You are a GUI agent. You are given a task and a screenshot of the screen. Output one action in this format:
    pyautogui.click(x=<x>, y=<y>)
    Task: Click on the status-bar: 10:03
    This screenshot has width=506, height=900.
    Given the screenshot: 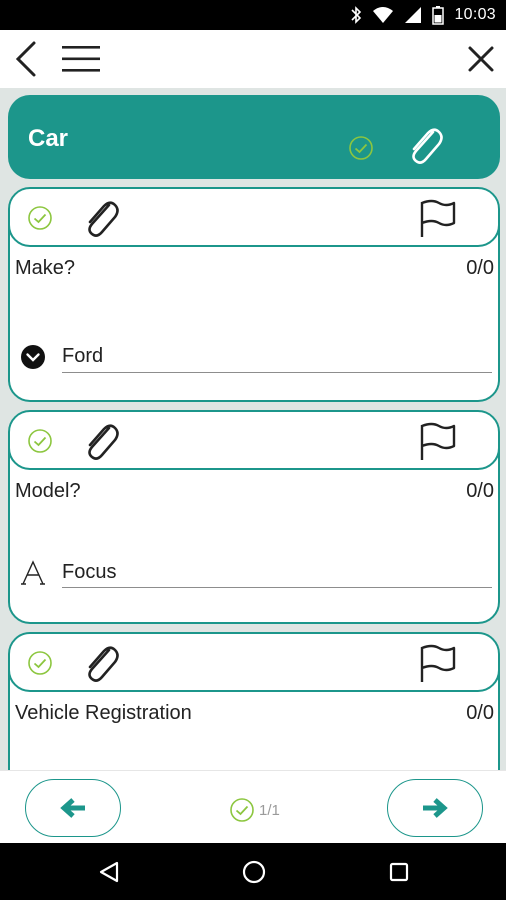 What is the action you would take?
    pyautogui.click(x=253, y=15)
    